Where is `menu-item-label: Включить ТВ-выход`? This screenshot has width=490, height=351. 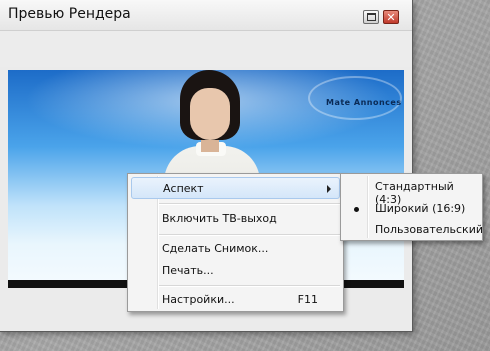 menu-item-label: Включить ТВ-выход is located at coordinates (219, 218).